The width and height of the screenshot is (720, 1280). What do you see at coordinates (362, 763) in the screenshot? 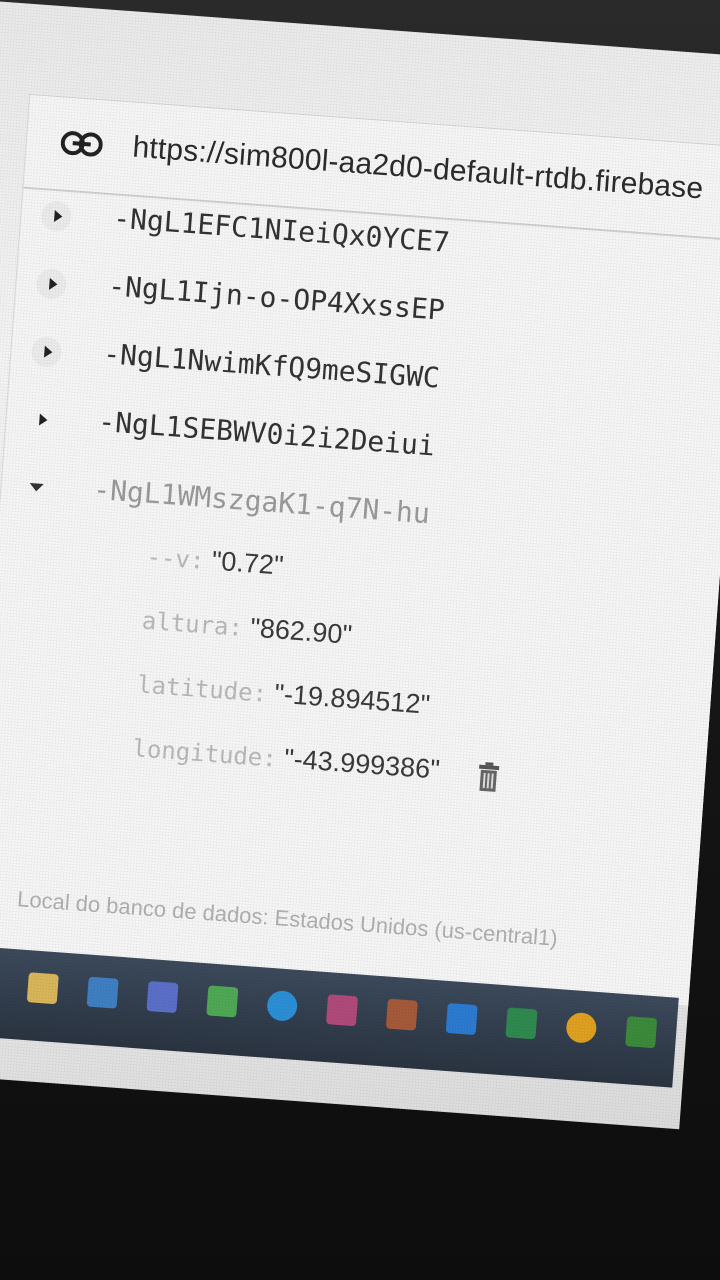
I see `field-value: "-43.999386"` at bounding box center [362, 763].